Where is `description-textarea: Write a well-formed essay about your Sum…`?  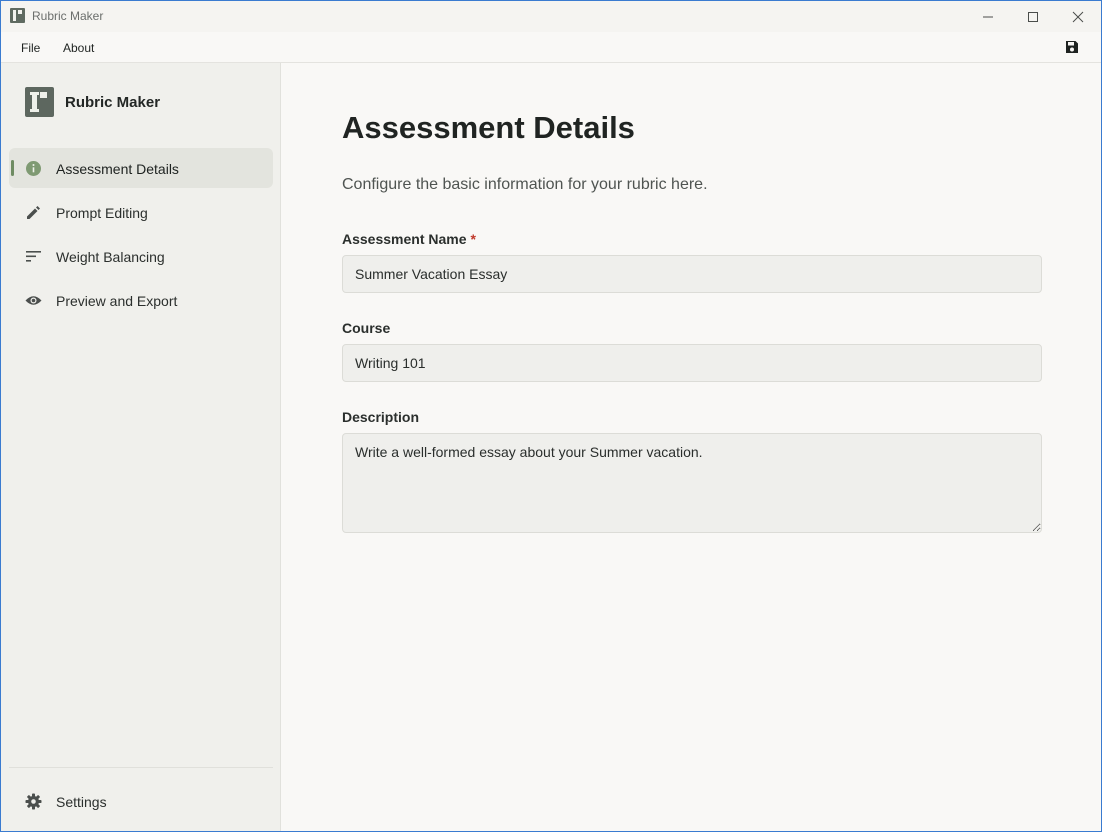
description-textarea: Write a well-formed essay about your Sum… is located at coordinates (692, 483).